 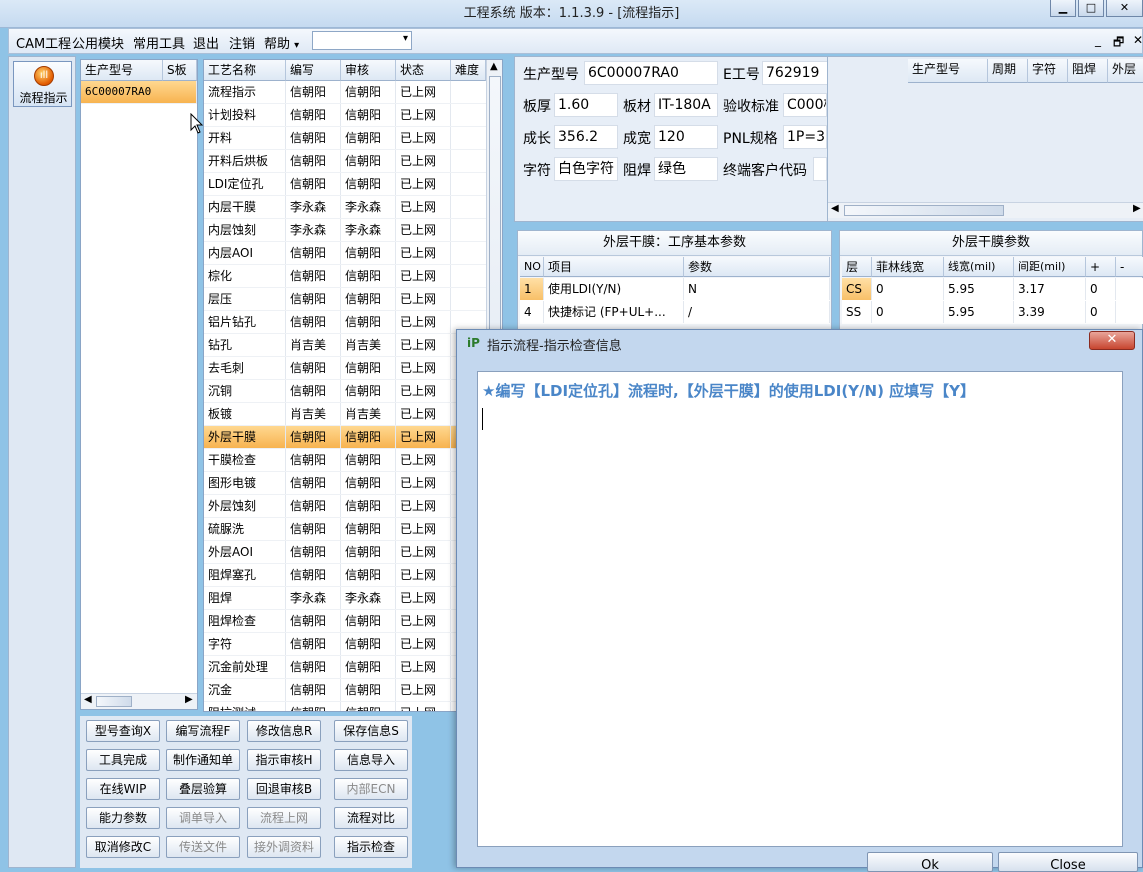 What do you see at coordinates (1138, 40) in the screenshot?
I see `mdi-close-icon: ✕` at bounding box center [1138, 40].